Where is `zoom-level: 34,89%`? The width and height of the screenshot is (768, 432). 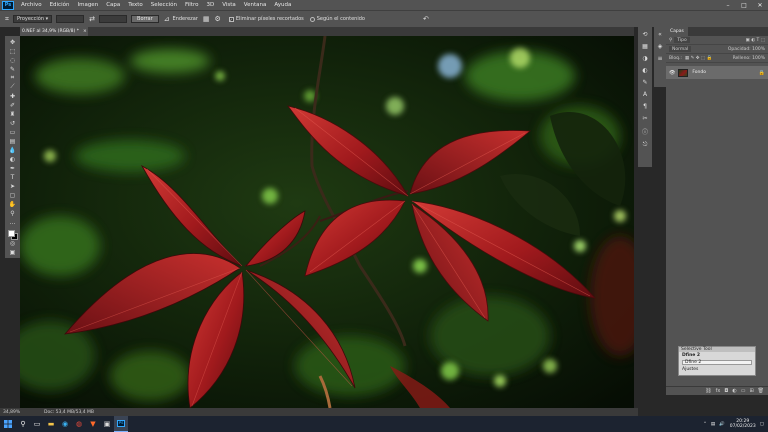
zoom-level: 34,89% is located at coordinates (14, 412).